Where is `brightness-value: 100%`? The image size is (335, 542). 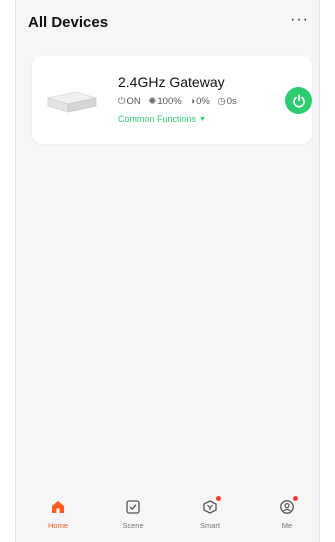 brightness-value: 100% is located at coordinates (169, 101).